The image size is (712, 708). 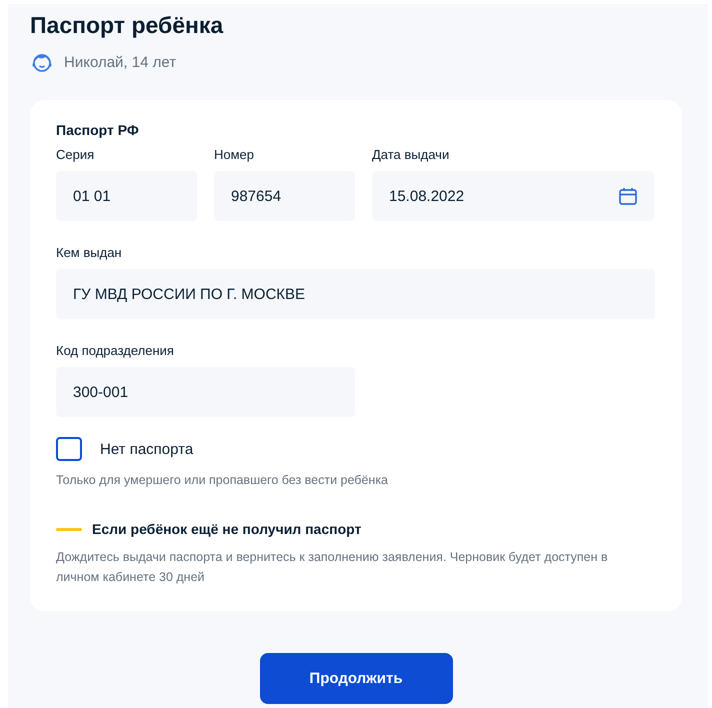 What do you see at coordinates (115, 351) in the screenshot?
I see `field-label: Код подразделения` at bounding box center [115, 351].